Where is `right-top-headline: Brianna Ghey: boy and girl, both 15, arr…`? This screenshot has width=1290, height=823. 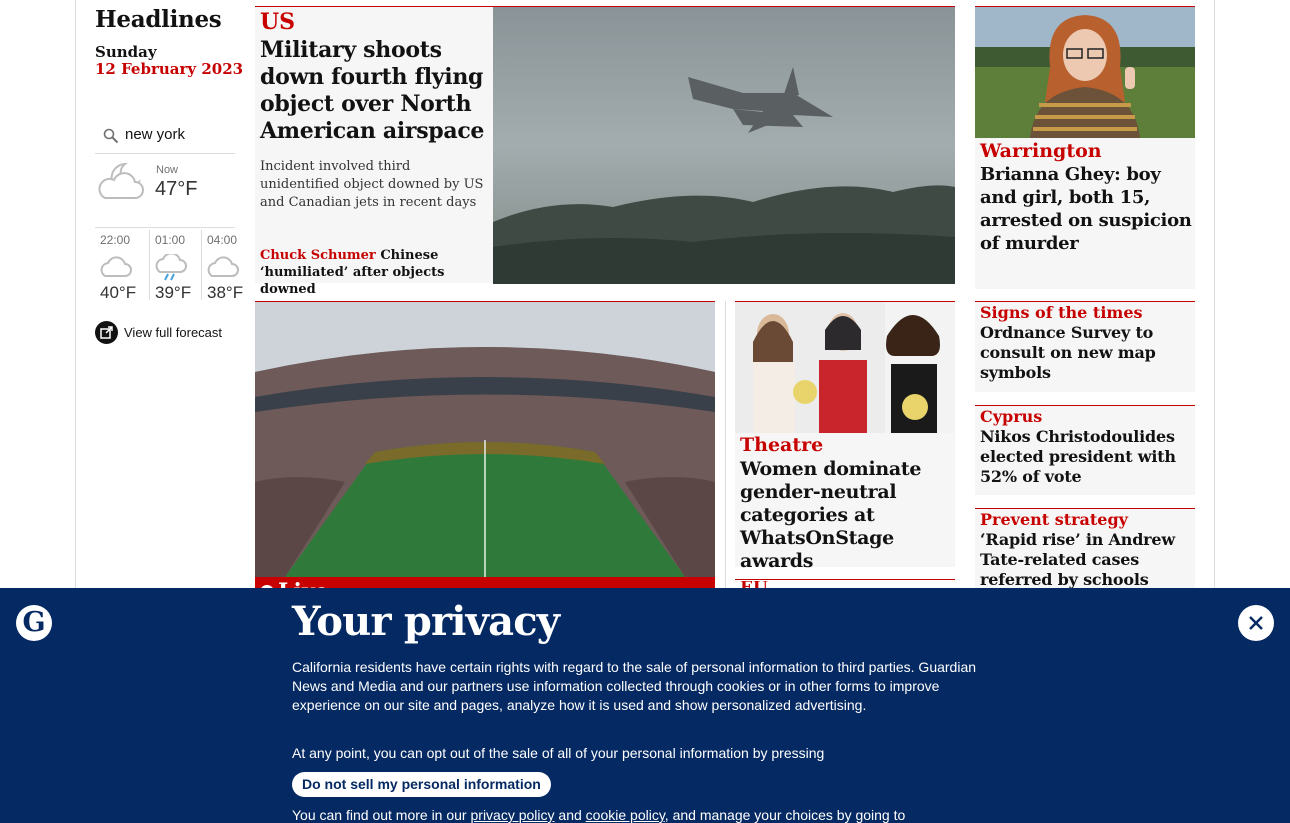 right-top-headline: Brianna Ghey: boy and girl, both 15, arr… is located at coordinates (1086, 209).